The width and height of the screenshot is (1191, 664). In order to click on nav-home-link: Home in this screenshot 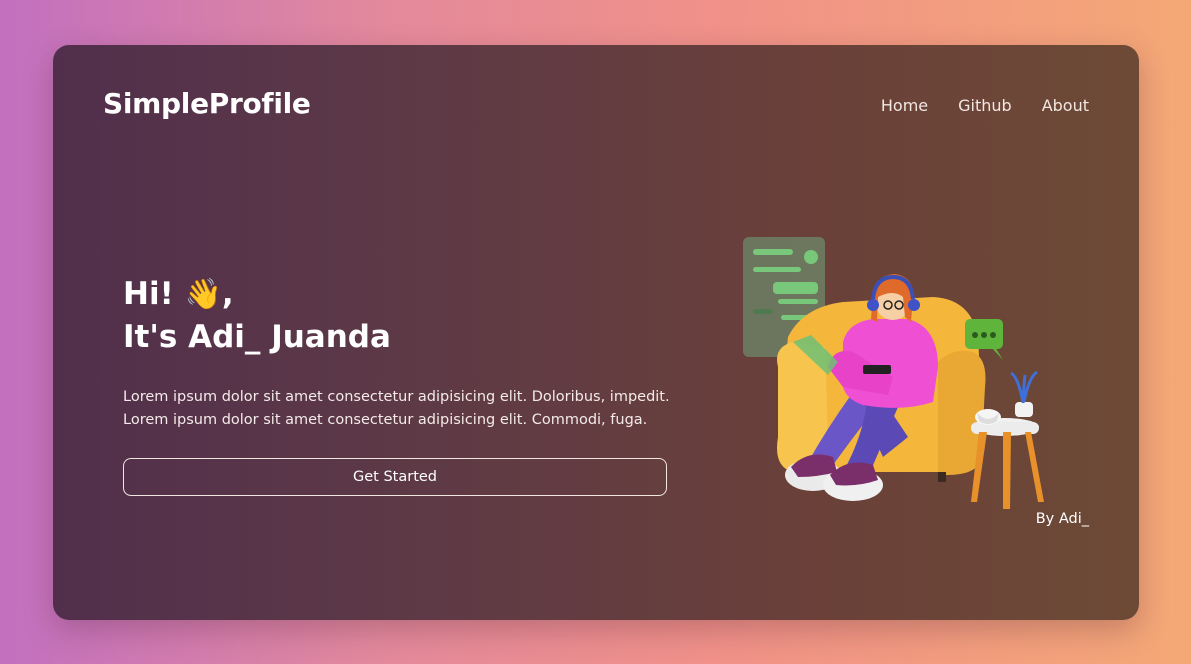, I will do `click(904, 105)`.